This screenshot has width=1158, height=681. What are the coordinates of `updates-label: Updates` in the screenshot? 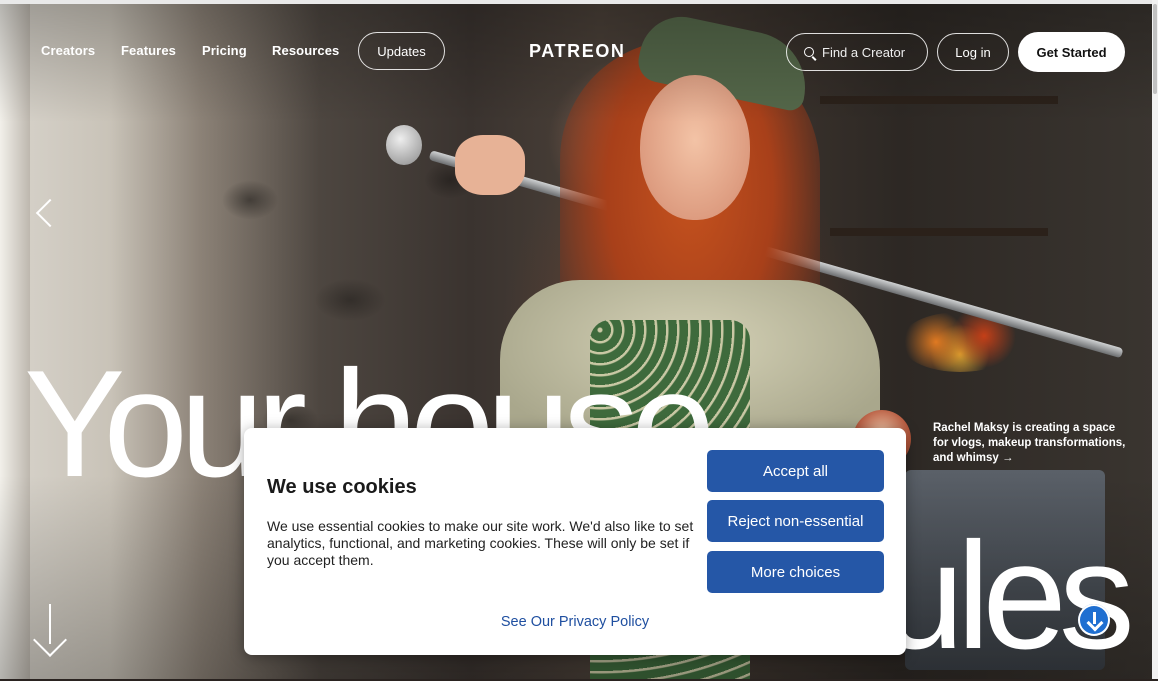 It's located at (401, 51).